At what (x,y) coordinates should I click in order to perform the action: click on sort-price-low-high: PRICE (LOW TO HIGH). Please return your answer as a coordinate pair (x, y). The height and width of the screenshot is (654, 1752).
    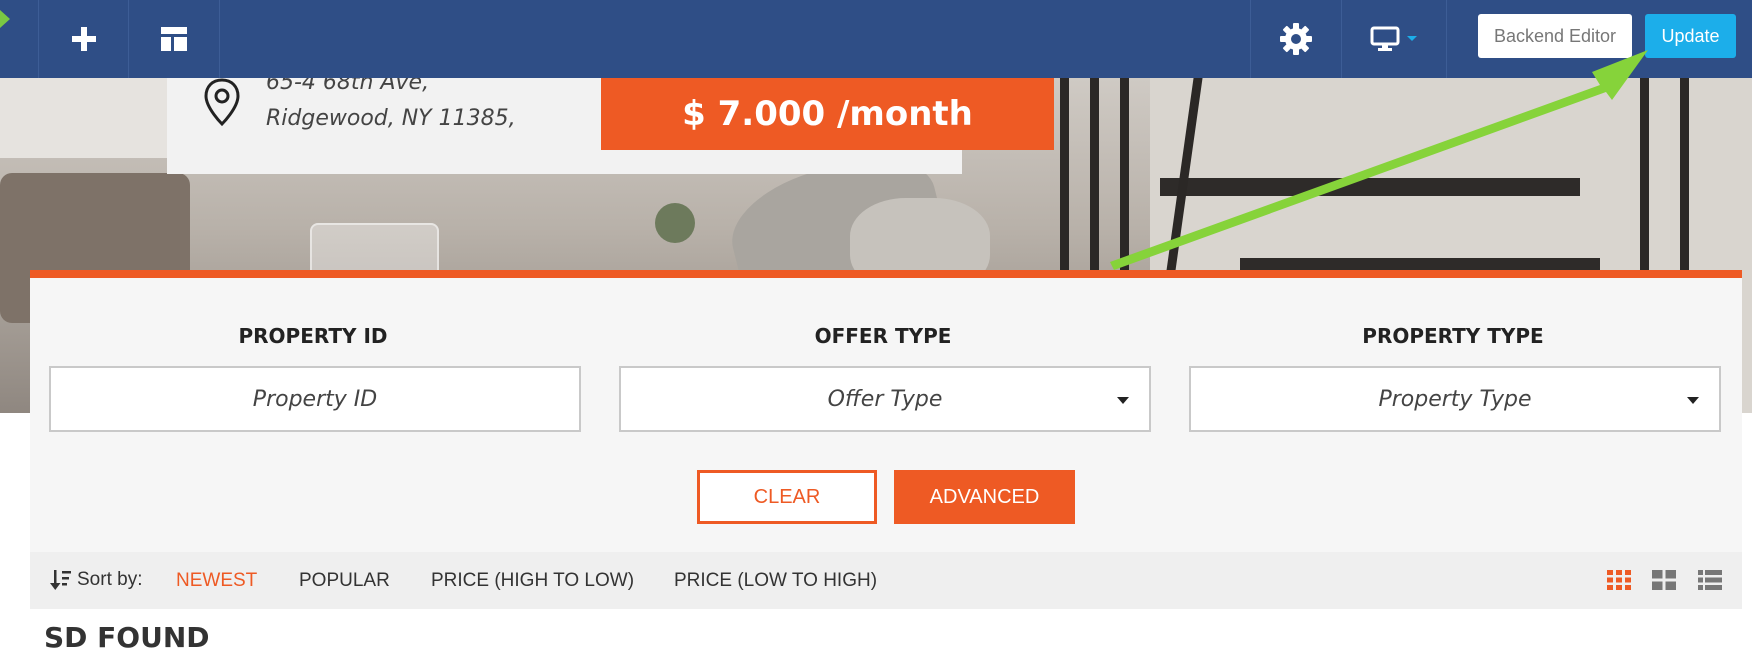
    Looking at the image, I should click on (775, 581).